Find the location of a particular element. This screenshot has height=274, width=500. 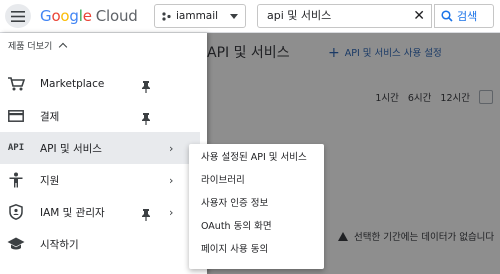

plus-icon: + is located at coordinates (334, 53).